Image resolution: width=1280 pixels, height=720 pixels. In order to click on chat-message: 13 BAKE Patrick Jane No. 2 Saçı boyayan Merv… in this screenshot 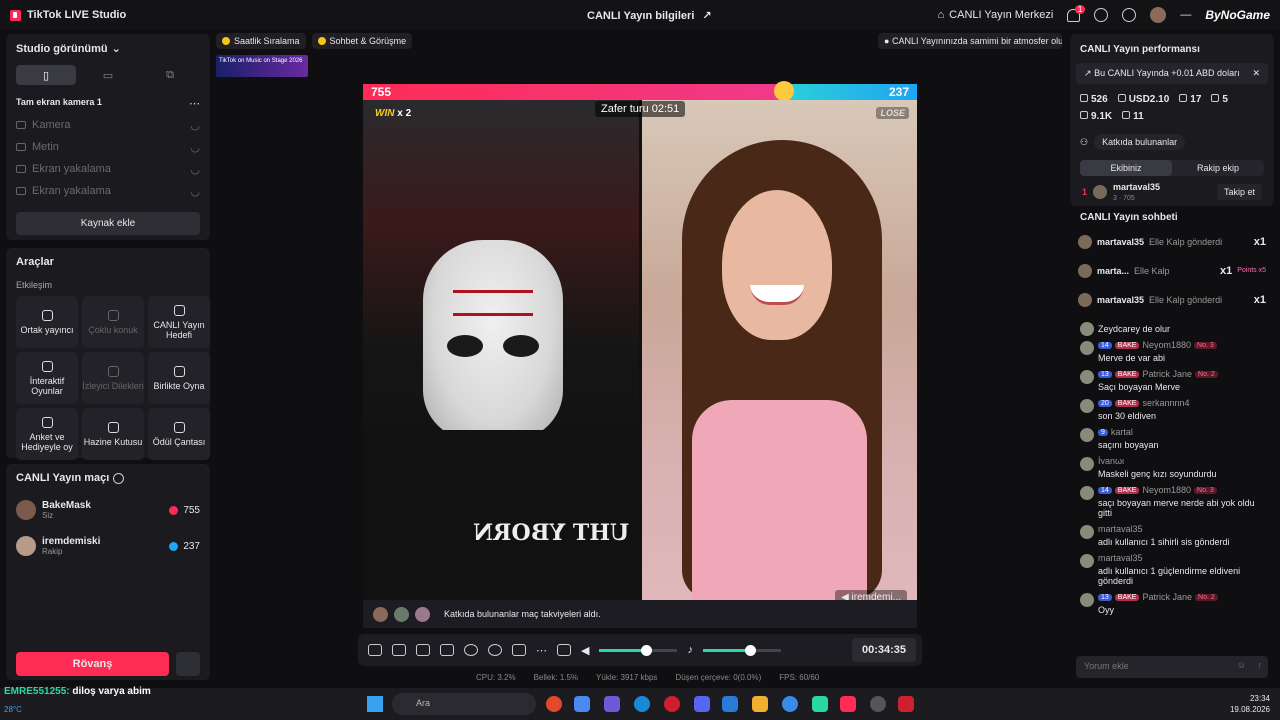, I will do `click(1172, 380)`.